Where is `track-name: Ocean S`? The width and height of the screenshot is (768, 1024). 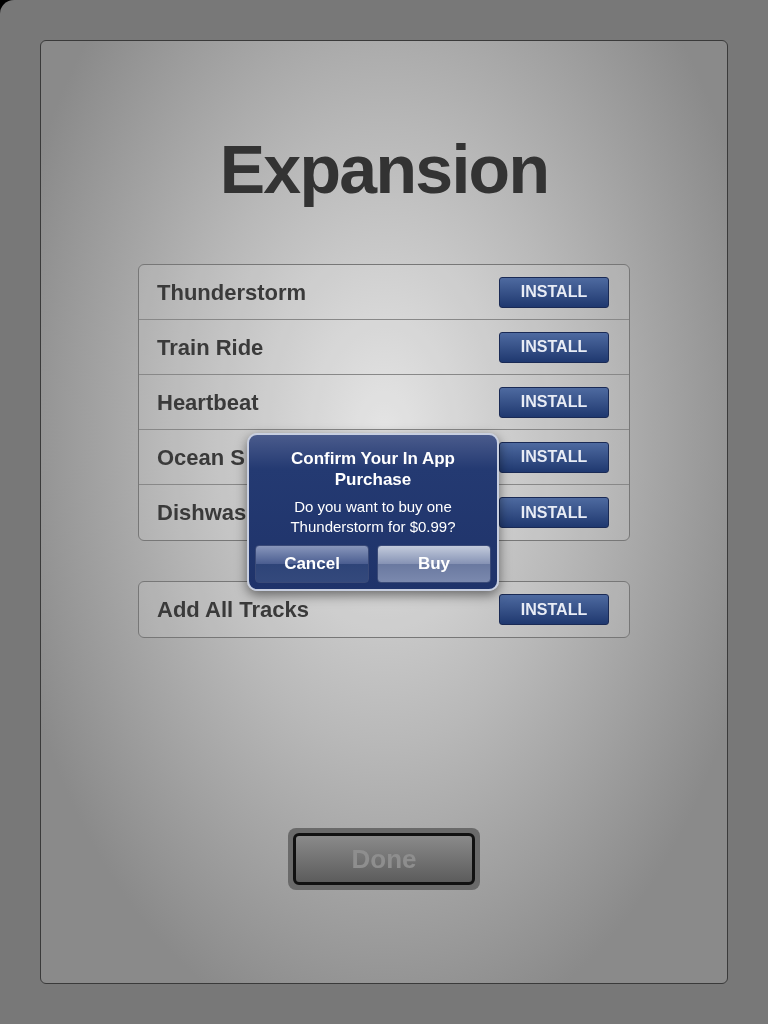 track-name: Ocean S is located at coordinates (201, 457).